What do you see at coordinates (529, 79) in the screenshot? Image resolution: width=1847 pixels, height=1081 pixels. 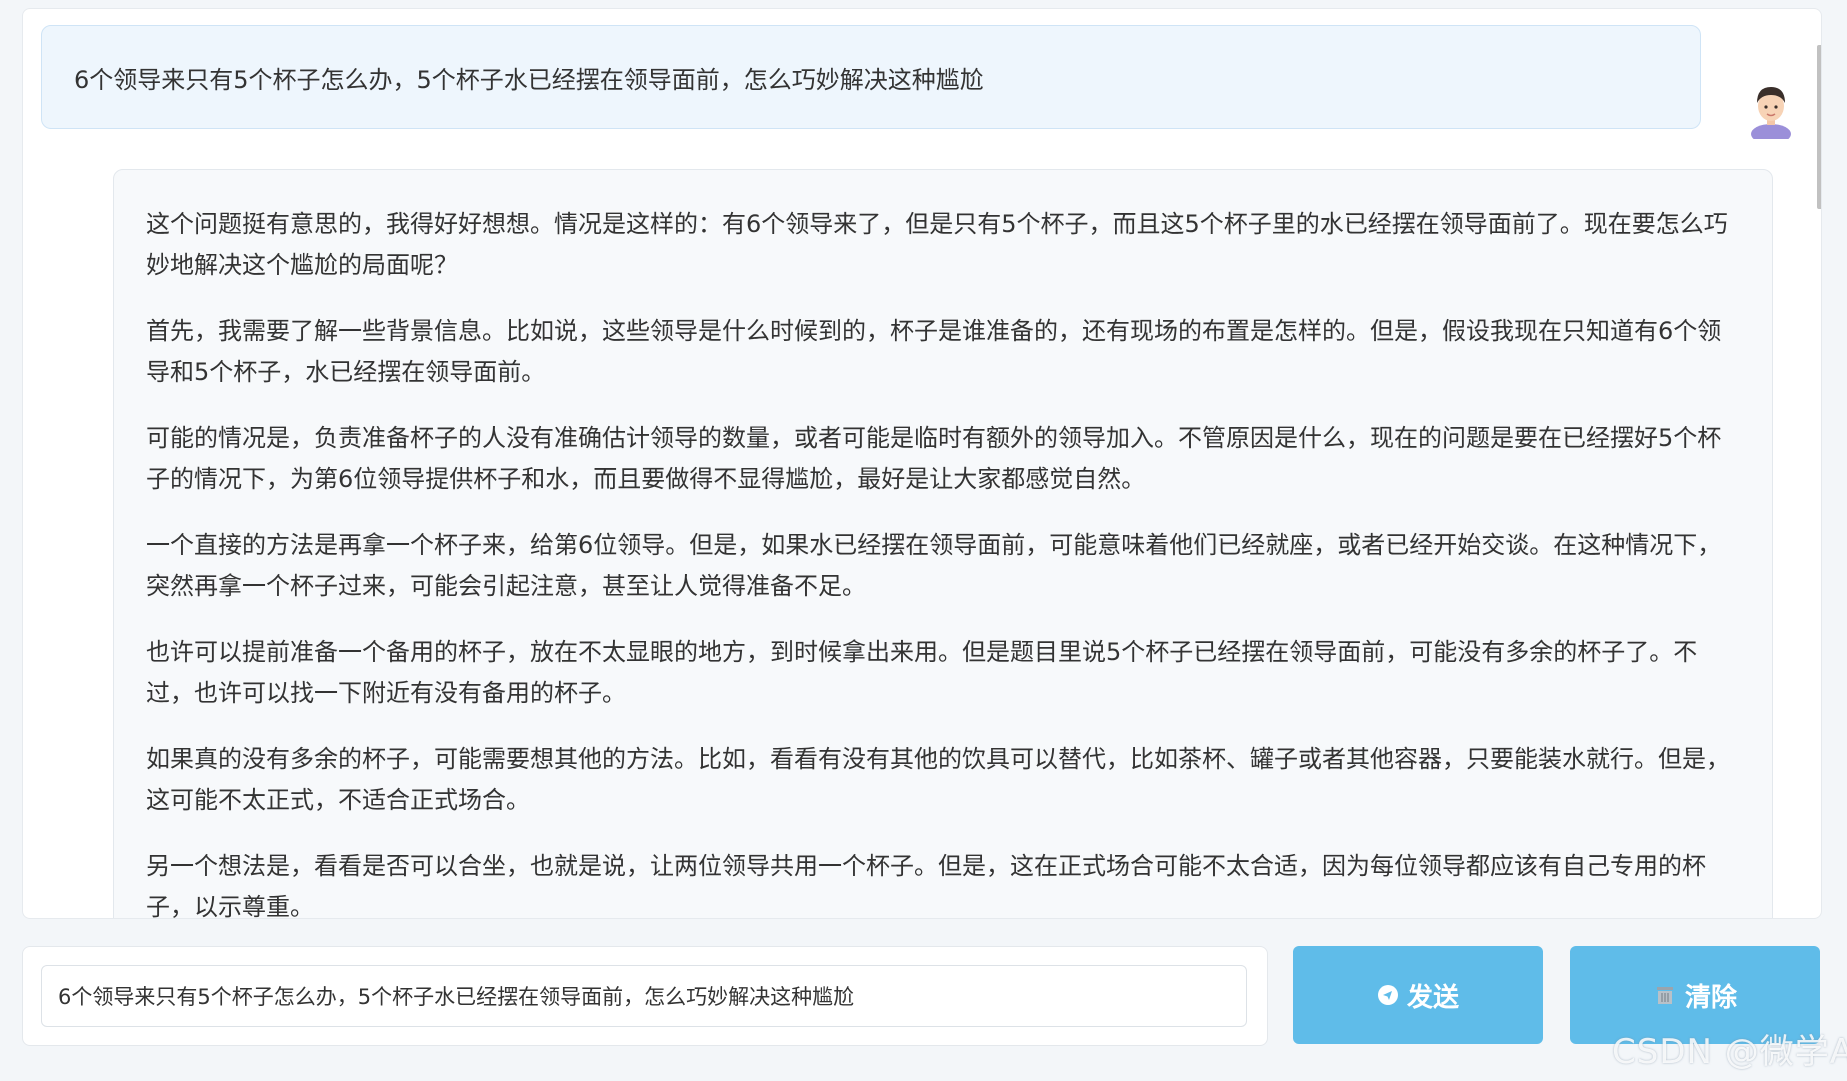 I see `user-message-text: 6个领导来只有5个杯子怎么办，5个杯子水已经摆在领导面前，怎么巧妙解决这种尴尬` at bounding box center [529, 79].